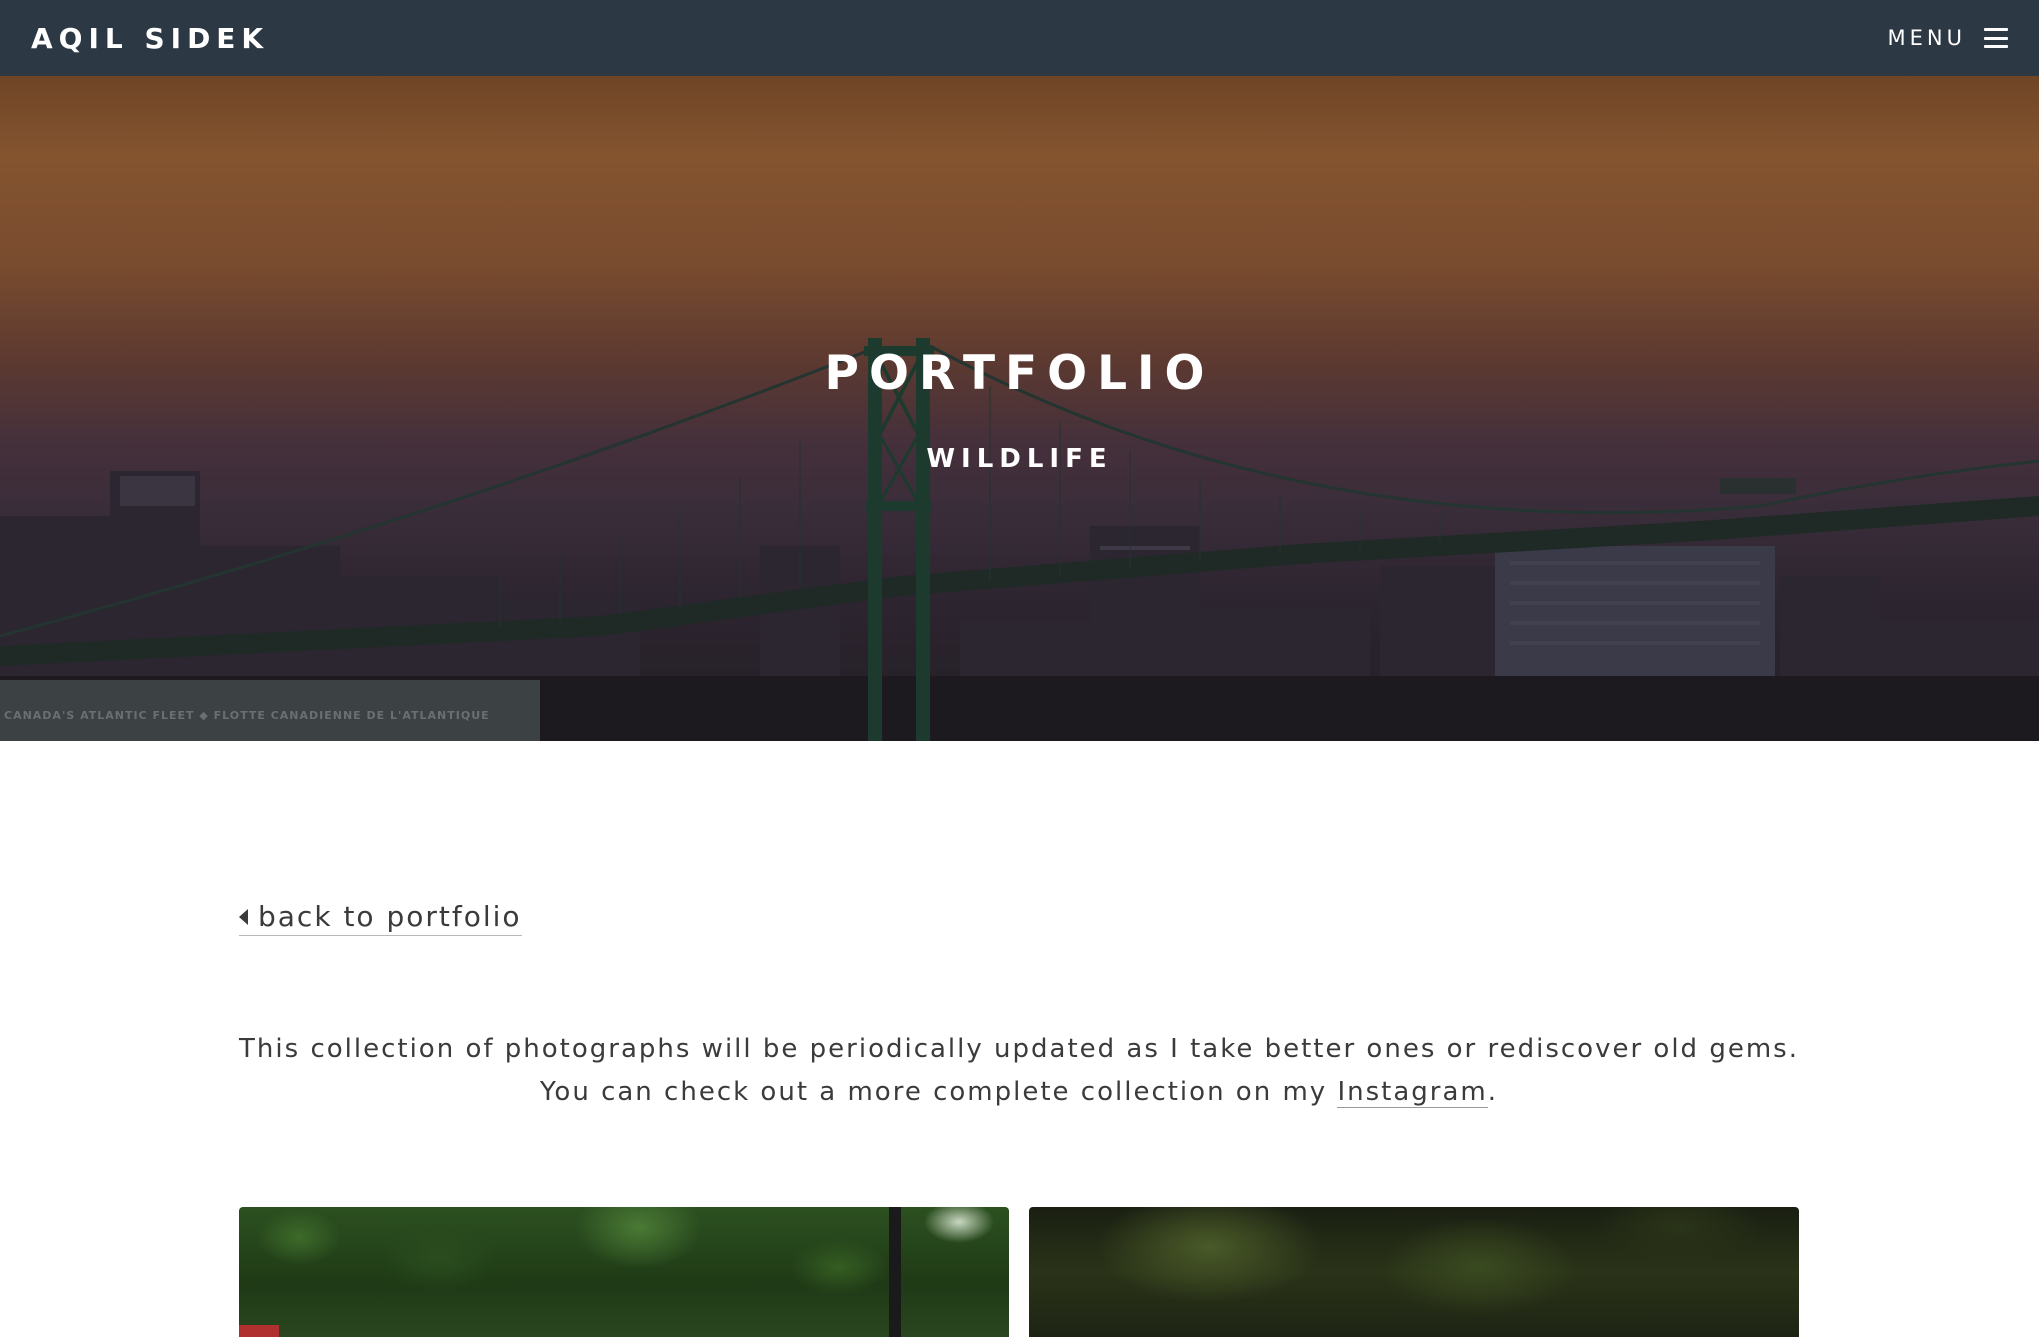 This screenshot has width=2039, height=1337. Describe the element at coordinates (1492, 1092) in the screenshot. I see `intro-line-2-suffix: .` at that location.